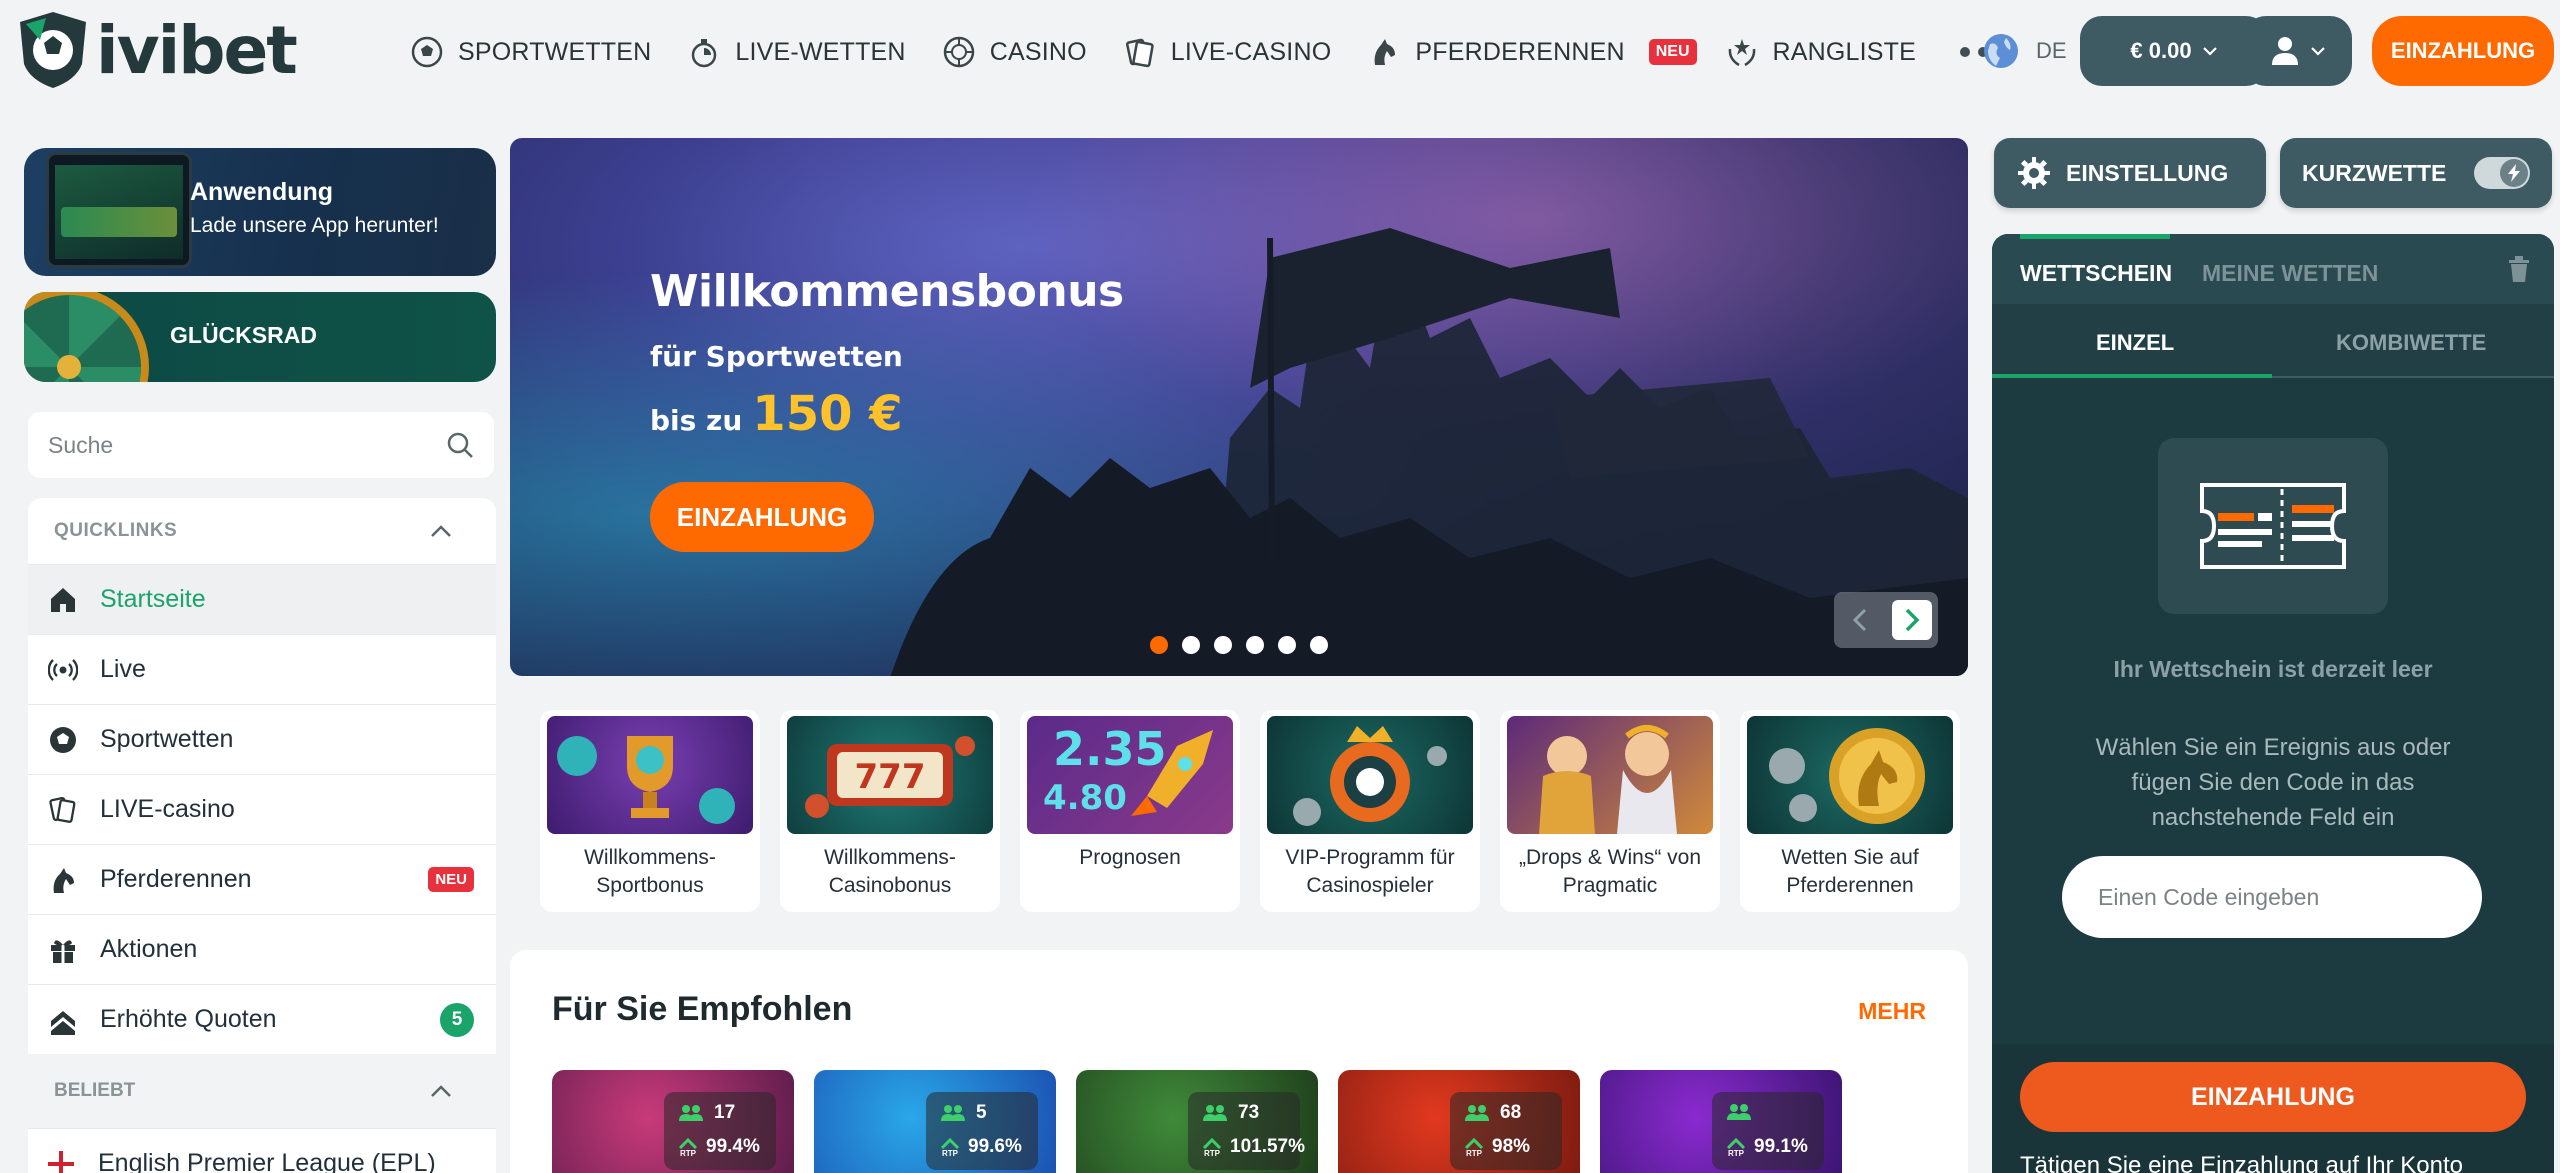 The width and height of the screenshot is (2560, 1173). Describe the element at coordinates (262, 809) in the screenshot. I see `sidebar-item-live-casino: LIVE-casino` at that location.